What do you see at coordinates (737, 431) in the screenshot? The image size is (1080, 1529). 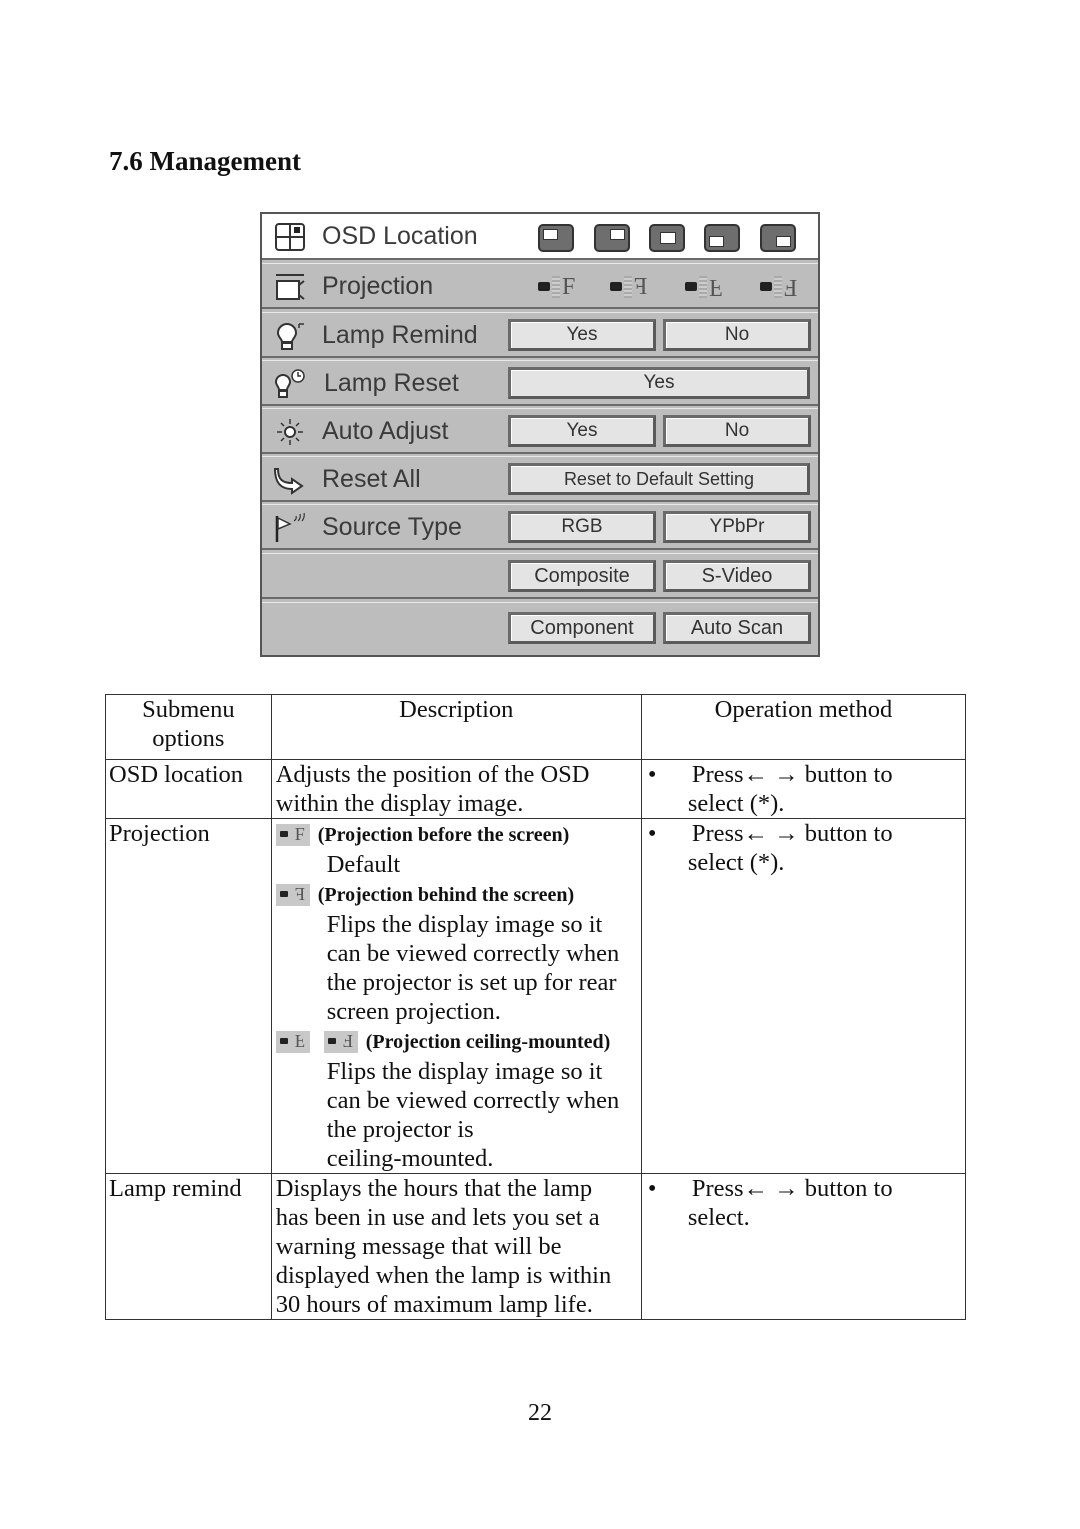 I see `auto-adjust-no-button: No` at bounding box center [737, 431].